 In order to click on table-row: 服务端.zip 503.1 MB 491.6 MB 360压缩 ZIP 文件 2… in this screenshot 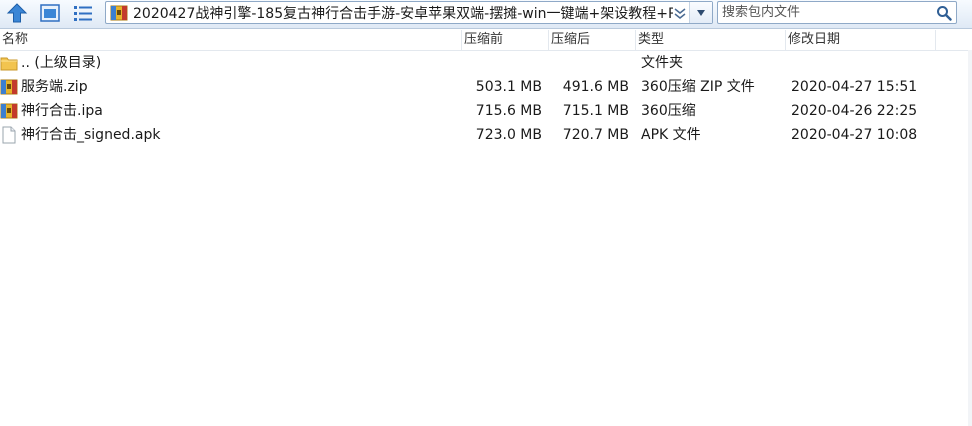, I will do `click(486, 87)`.